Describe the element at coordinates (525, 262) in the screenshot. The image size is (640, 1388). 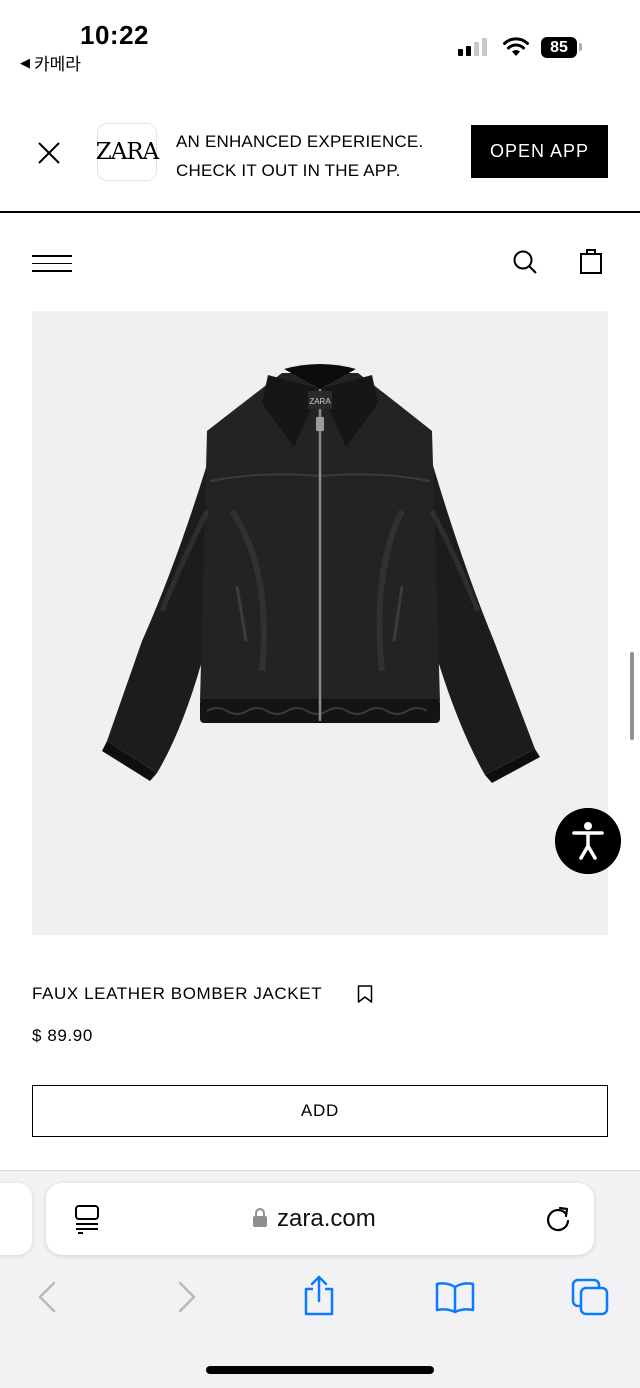
I see `search-icon` at that location.